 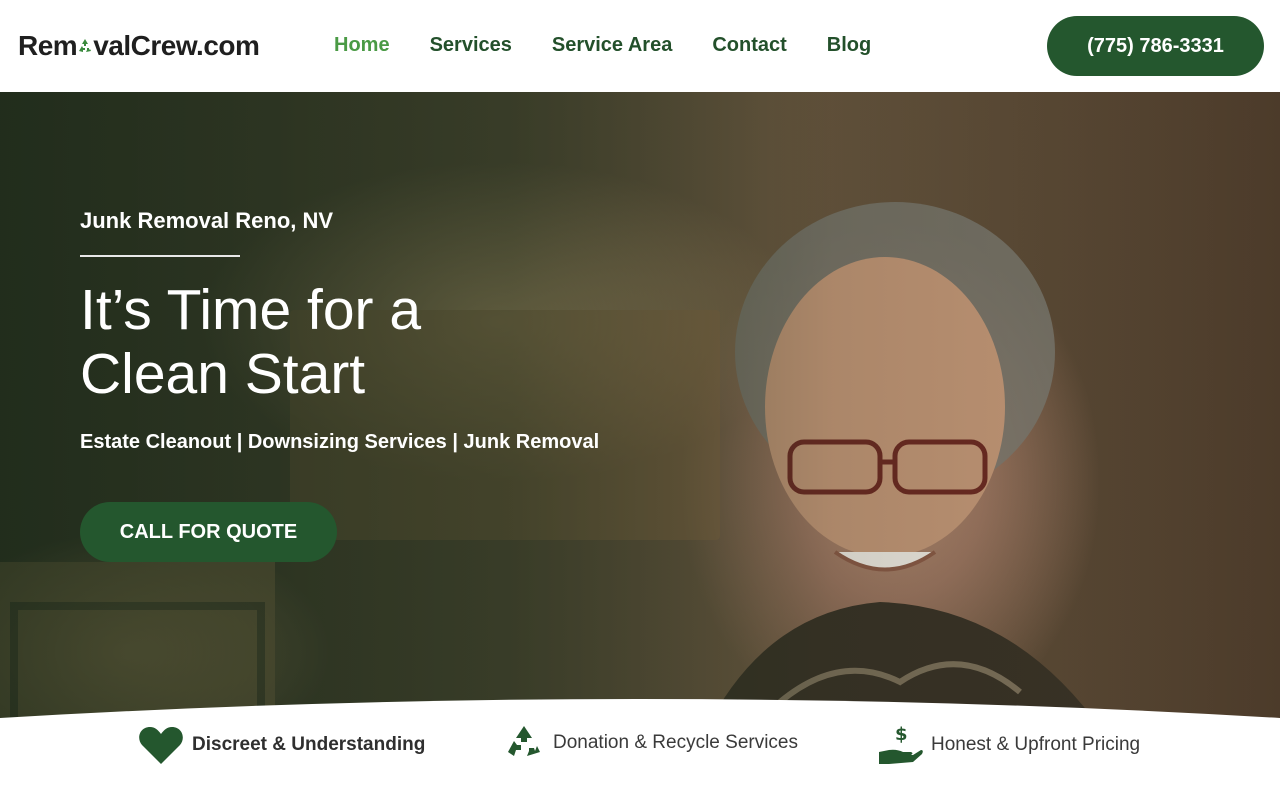 I want to click on nav-services: Services, so click(x=471, y=45).